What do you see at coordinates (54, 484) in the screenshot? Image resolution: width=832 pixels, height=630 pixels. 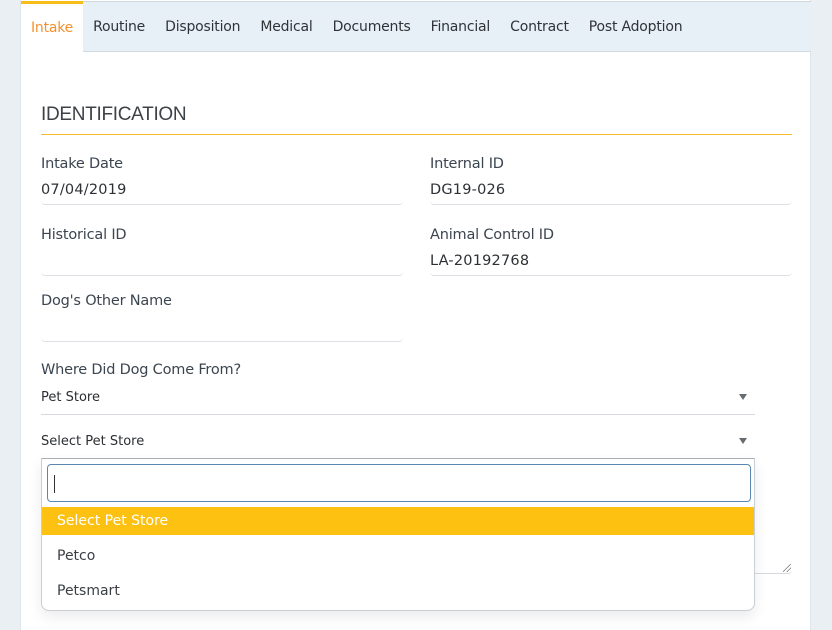 I see `text-cursor` at bounding box center [54, 484].